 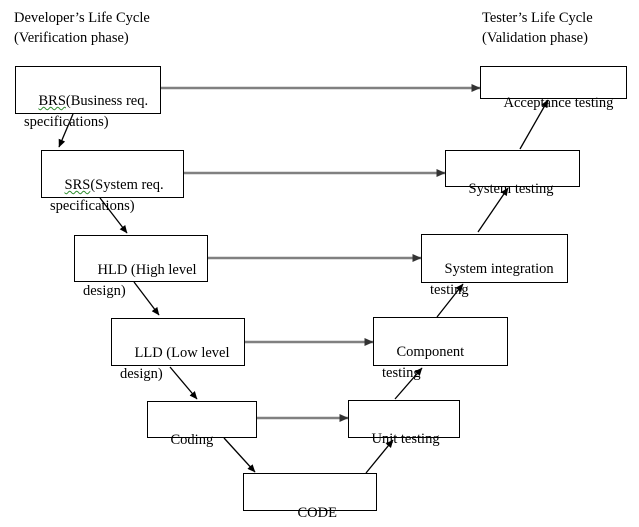 What do you see at coordinates (239, 455) in the screenshot?
I see `connector-coding-to-code` at bounding box center [239, 455].